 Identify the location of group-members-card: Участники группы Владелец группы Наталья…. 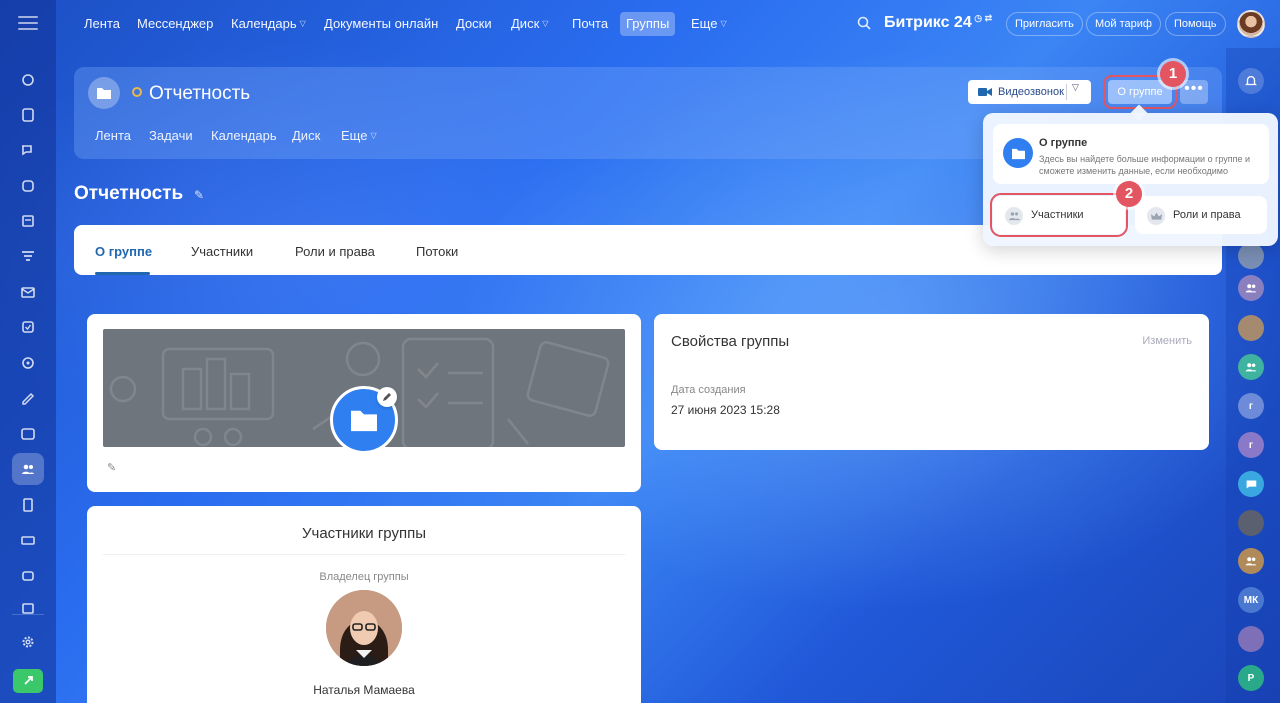
(364, 604).